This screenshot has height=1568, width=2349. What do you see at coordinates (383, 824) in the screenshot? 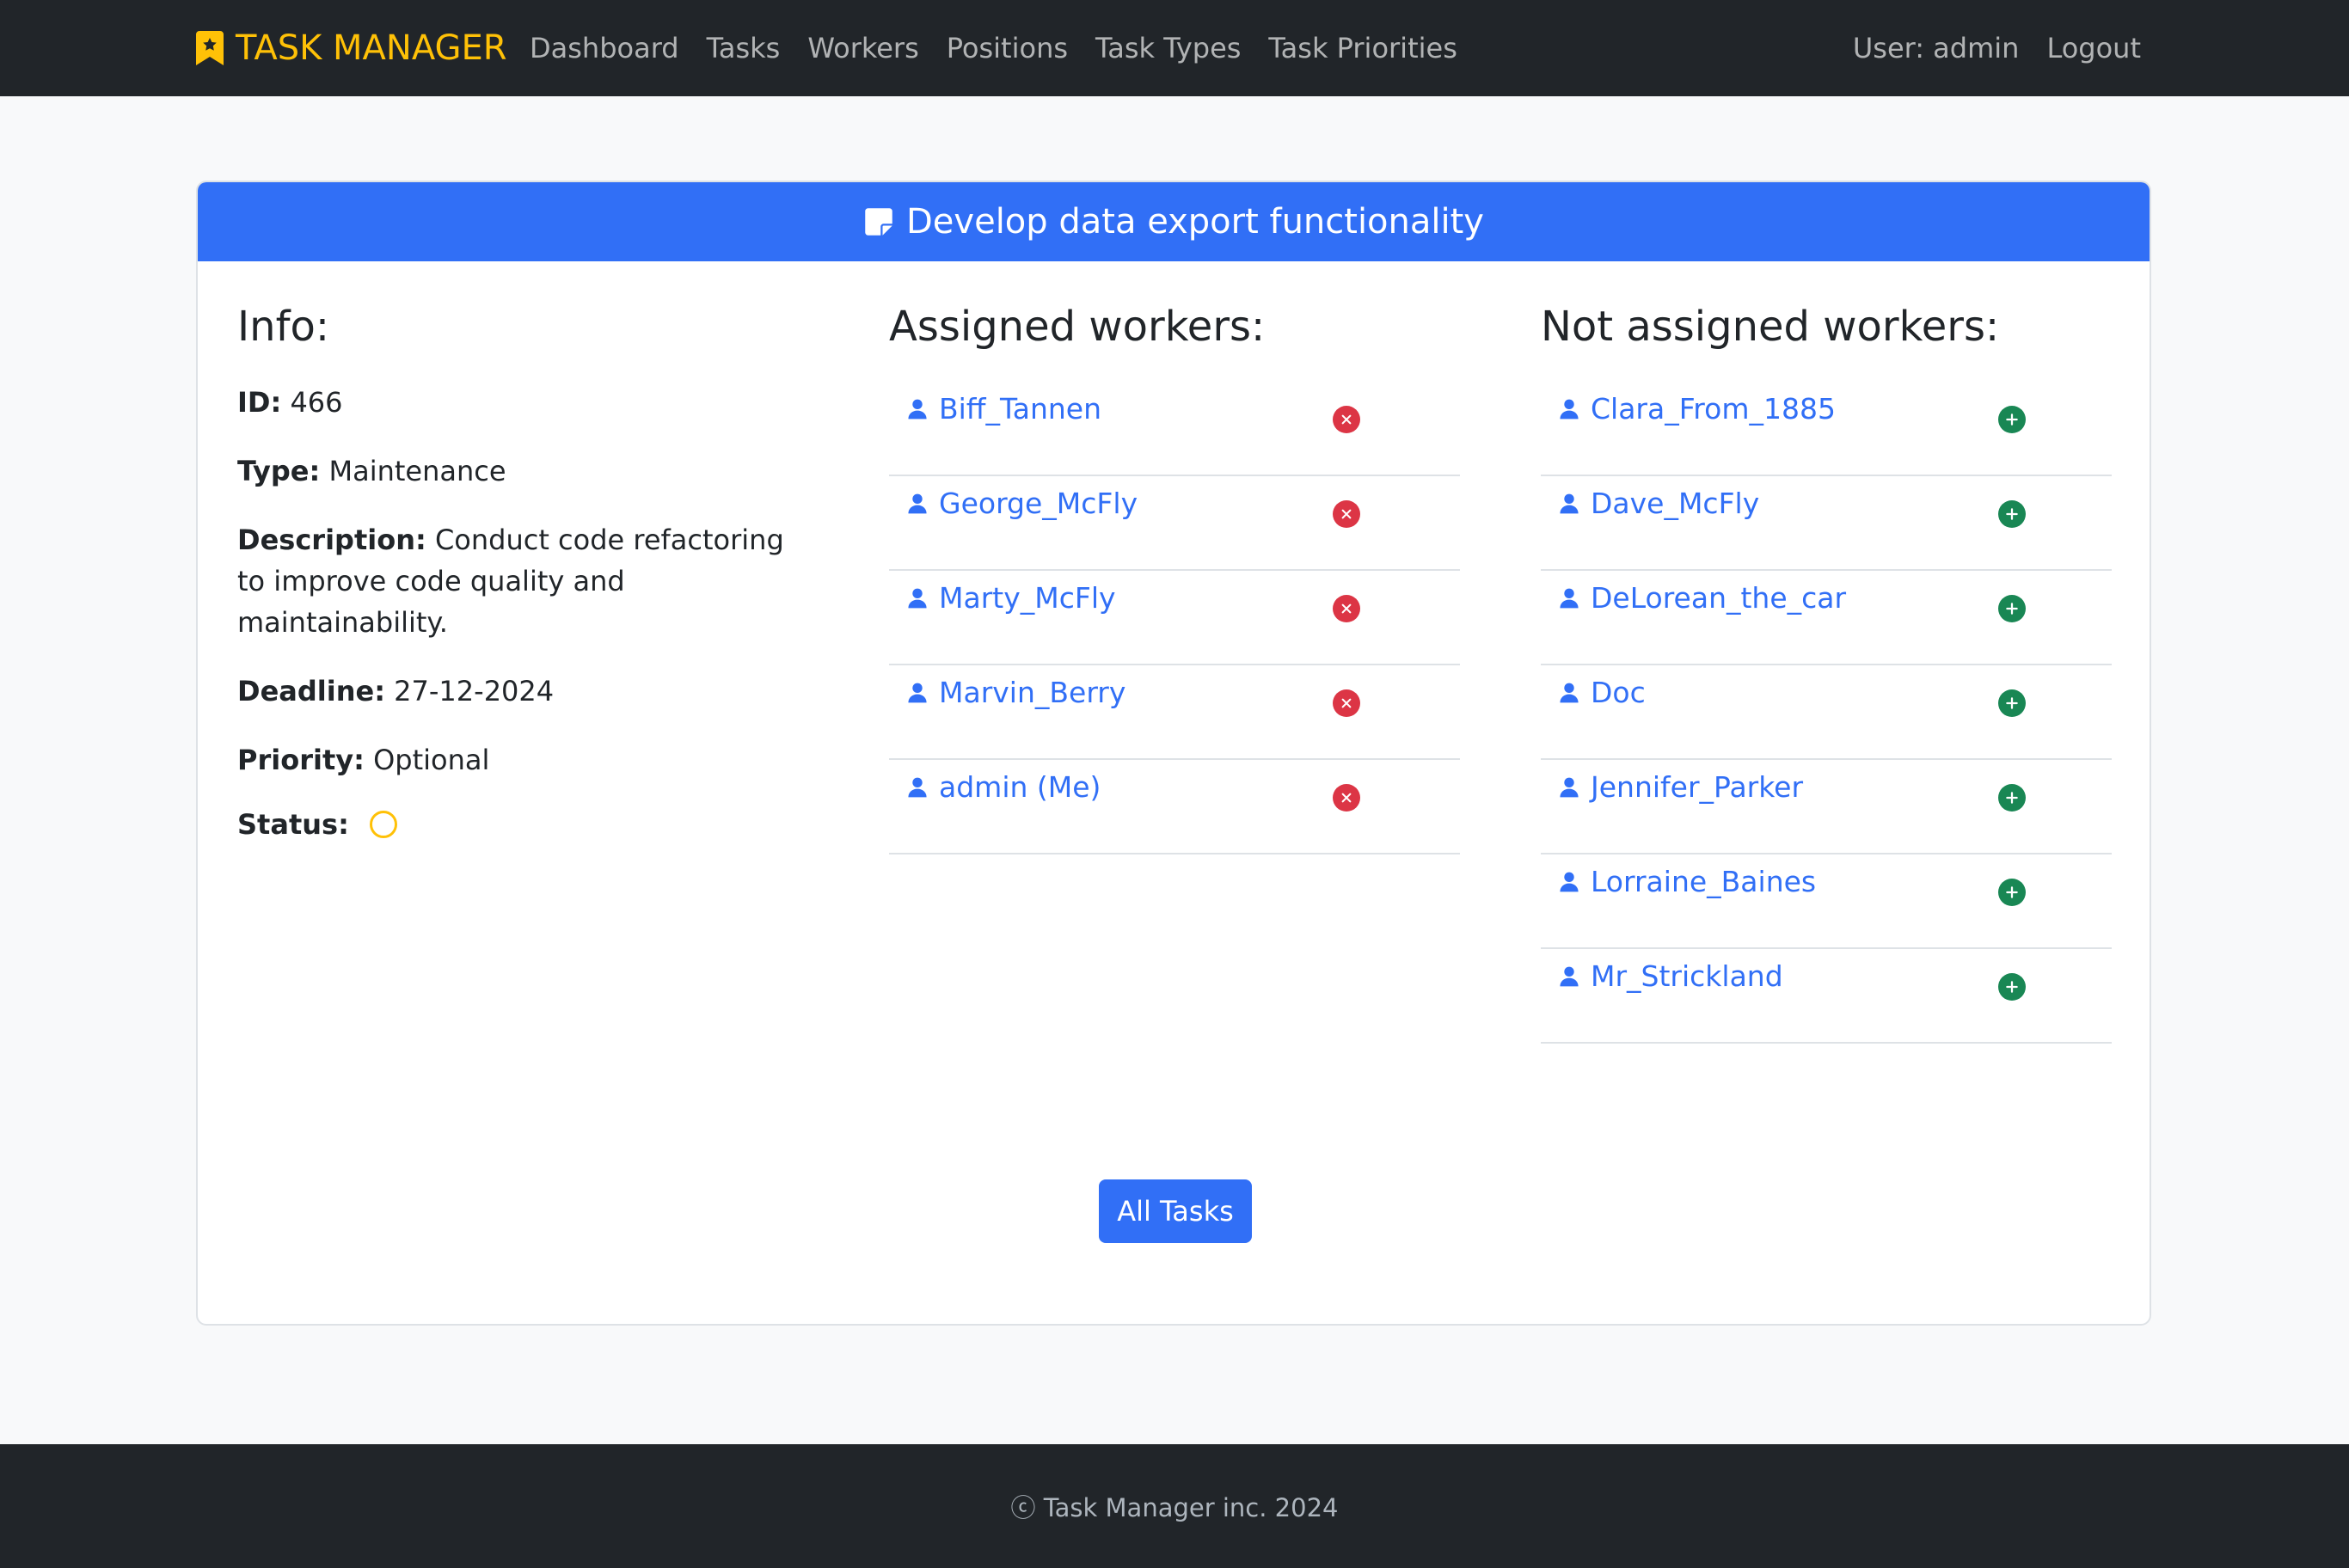
I see `status-circle-icon` at bounding box center [383, 824].